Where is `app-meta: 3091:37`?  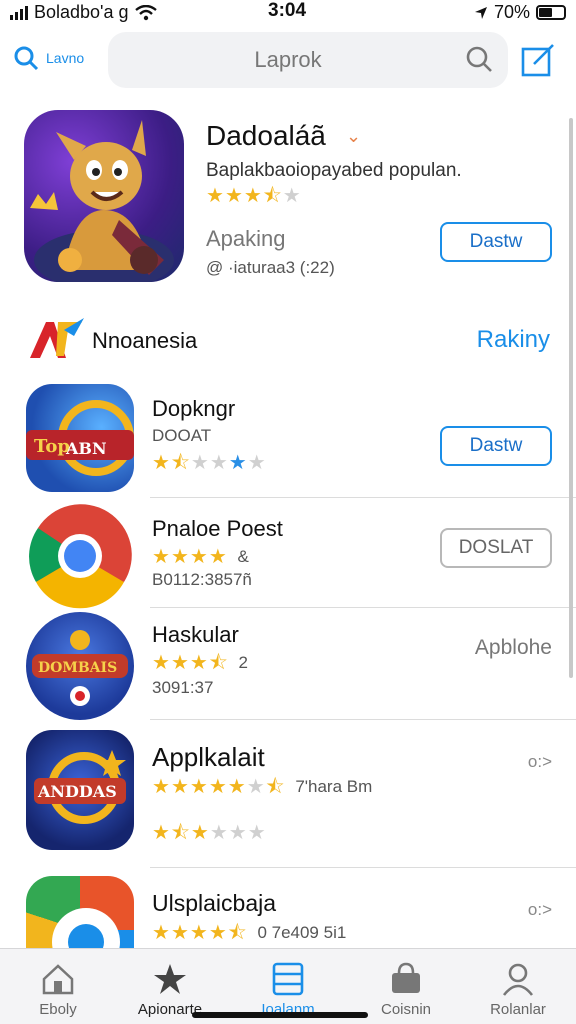
app-meta: 3091:37 is located at coordinates (183, 687).